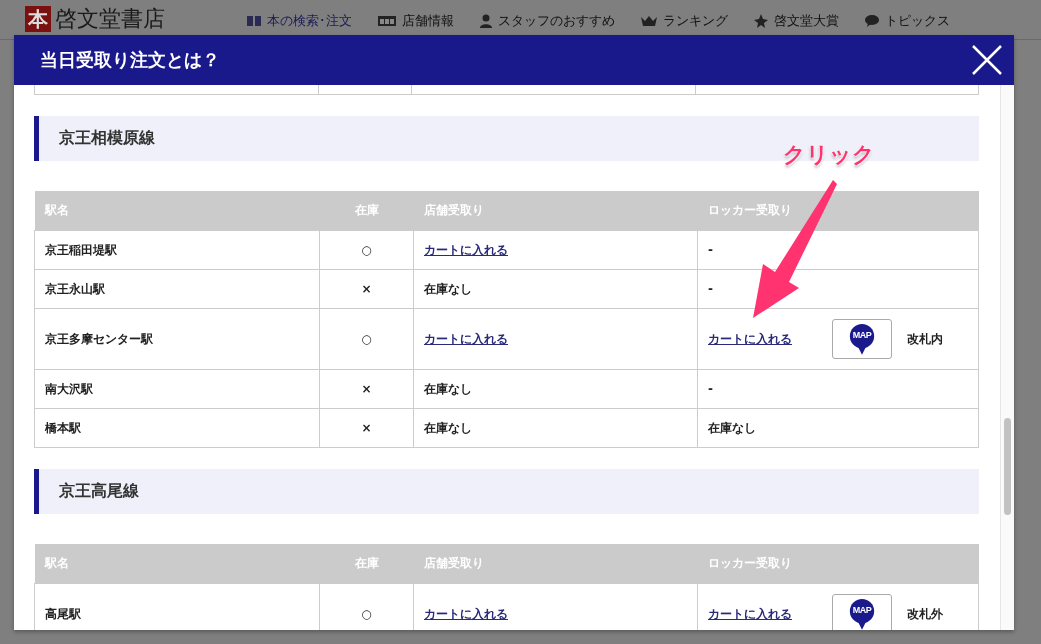 The image size is (1041, 644). What do you see at coordinates (110, 19) in the screenshot?
I see `logo-text: 啓文堂書店` at bounding box center [110, 19].